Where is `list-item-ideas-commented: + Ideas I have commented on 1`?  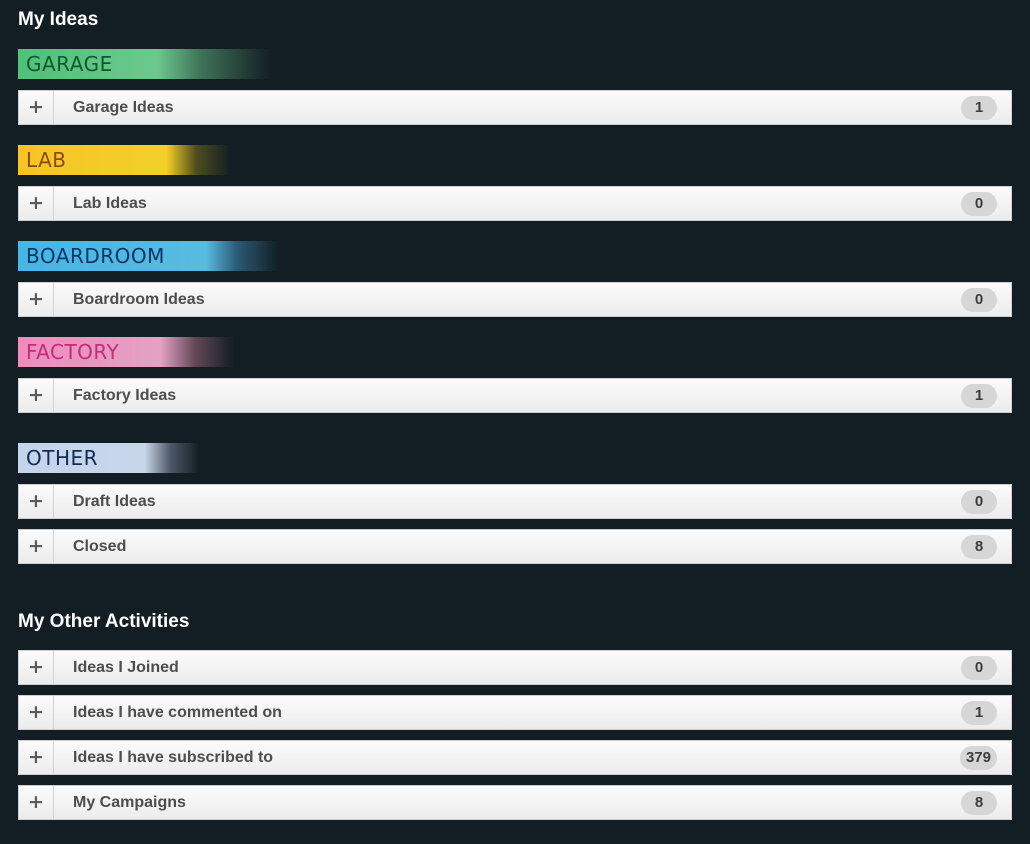
list-item-ideas-commented: + Ideas I have commented on 1 is located at coordinates (515, 712).